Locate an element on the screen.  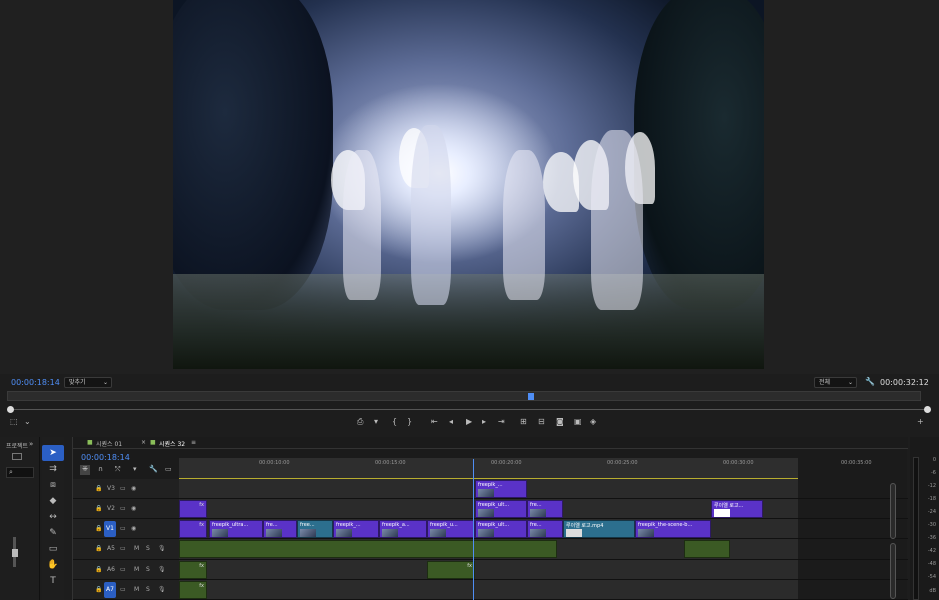
razor-tool-icon: ◆ is located at coordinates (53, 501).